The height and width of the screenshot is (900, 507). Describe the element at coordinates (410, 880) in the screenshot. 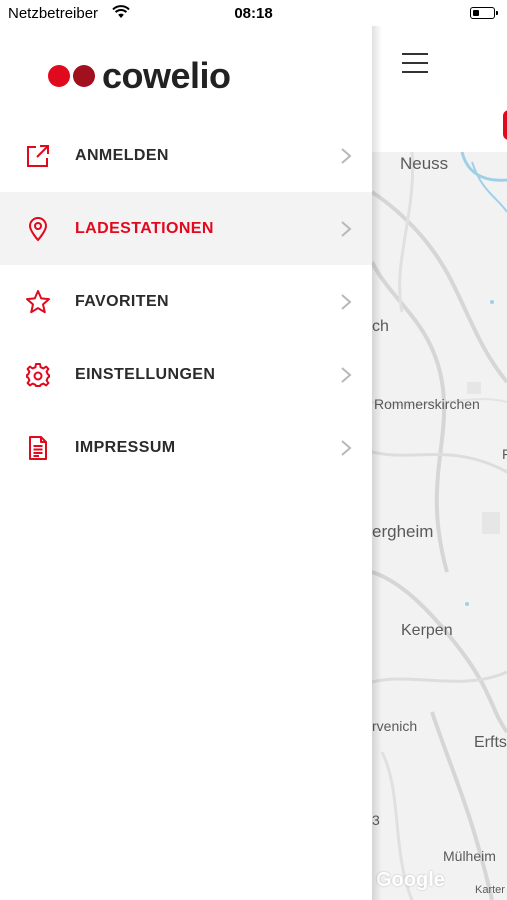

I see `google-attribution: Google` at that location.